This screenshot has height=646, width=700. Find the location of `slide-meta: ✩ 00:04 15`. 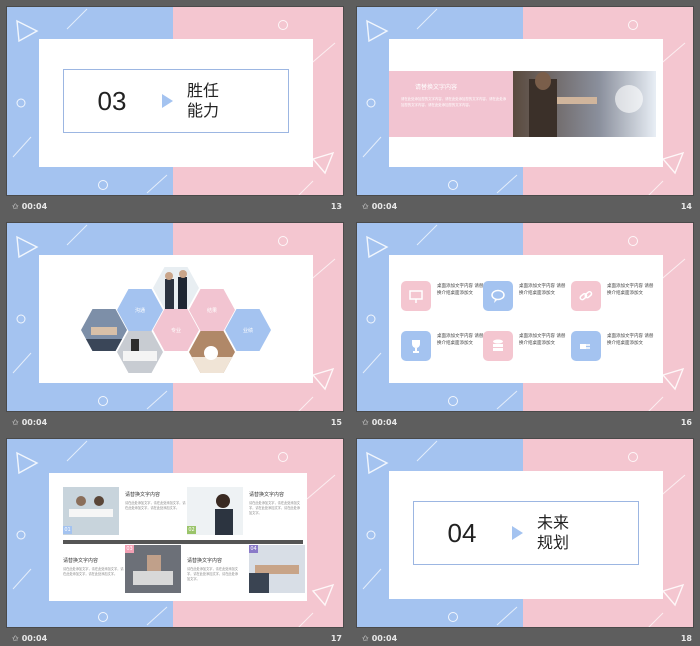

slide-meta: ✩ 00:04 15 is located at coordinates (175, 425).